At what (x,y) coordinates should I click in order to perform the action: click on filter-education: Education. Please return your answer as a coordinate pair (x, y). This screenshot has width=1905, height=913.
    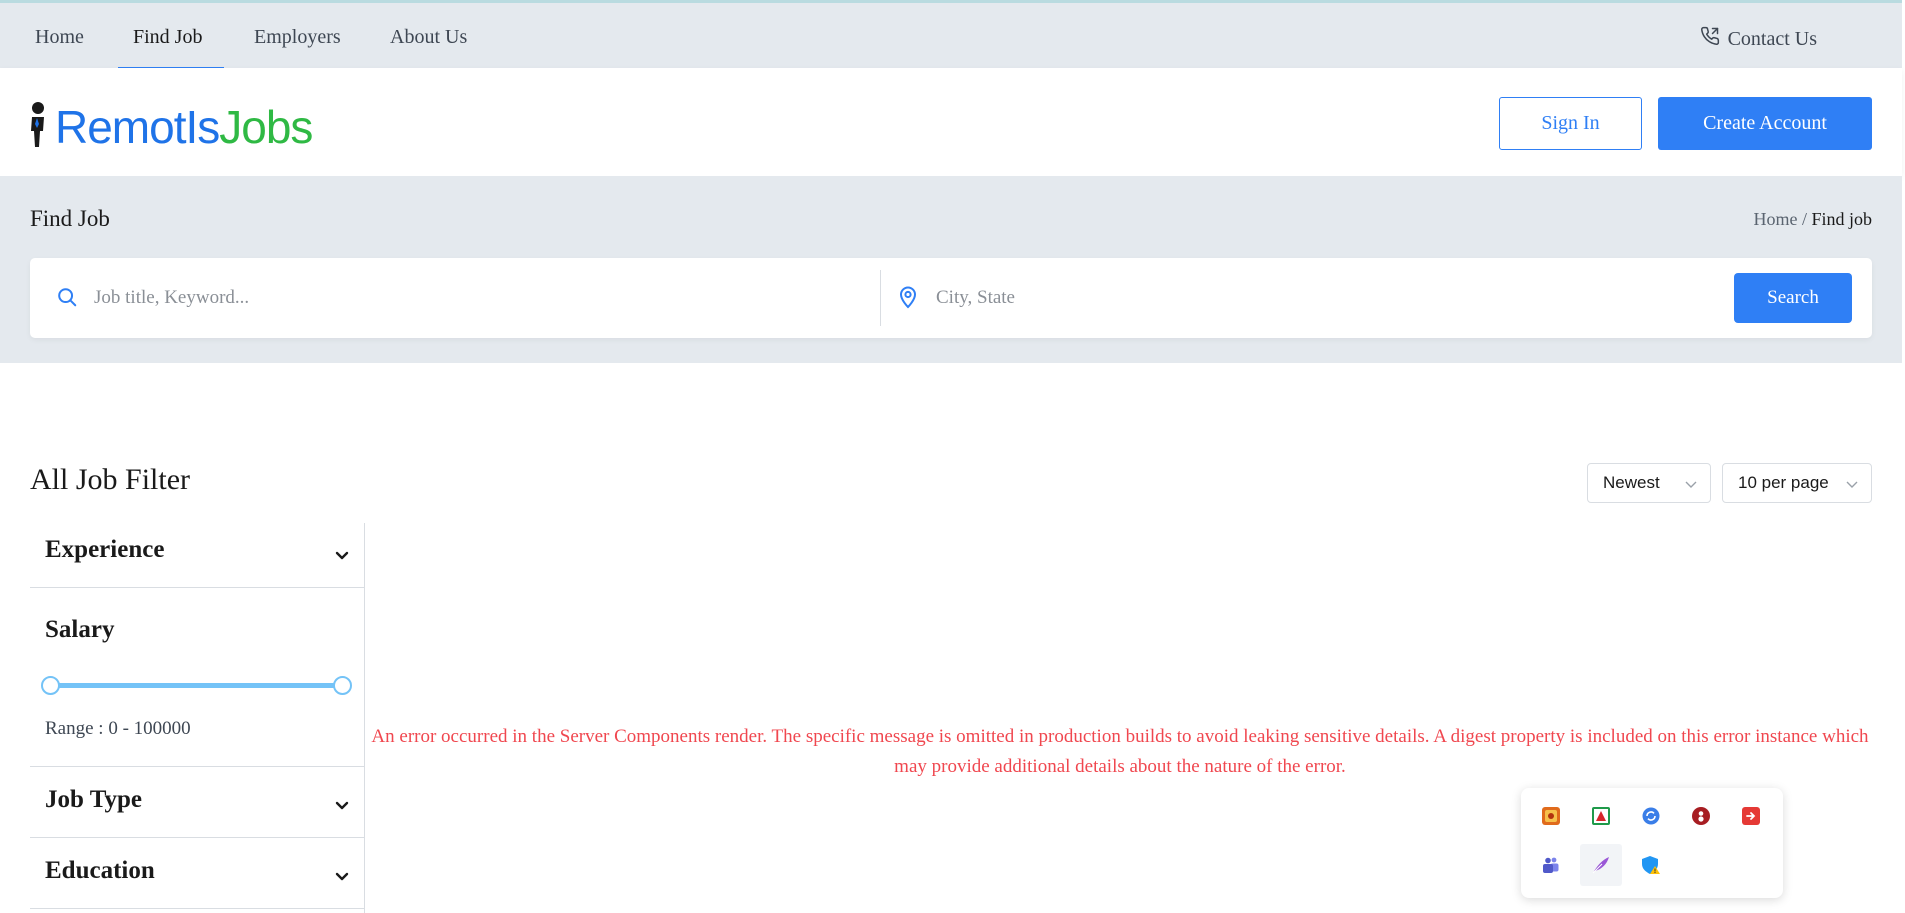
    Looking at the image, I should click on (197, 873).